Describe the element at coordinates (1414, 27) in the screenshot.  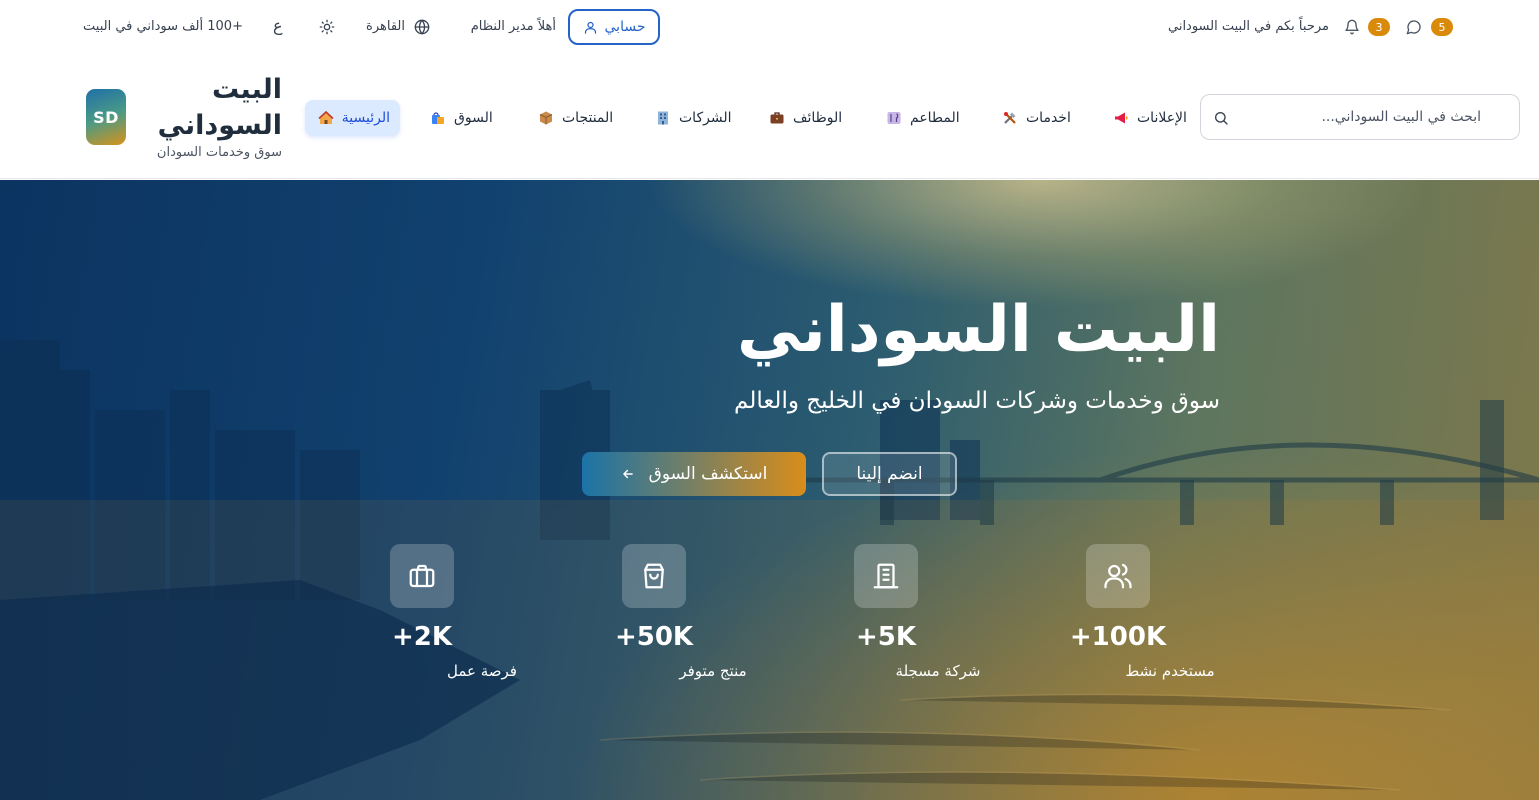
I see `chat-icon` at that location.